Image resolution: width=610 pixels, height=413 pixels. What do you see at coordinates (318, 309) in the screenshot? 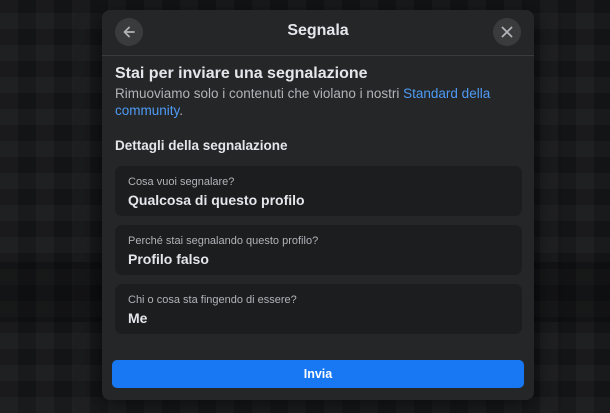
I see `report-field-who: Chi o cosa sta fingendo di essere? Me` at bounding box center [318, 309].